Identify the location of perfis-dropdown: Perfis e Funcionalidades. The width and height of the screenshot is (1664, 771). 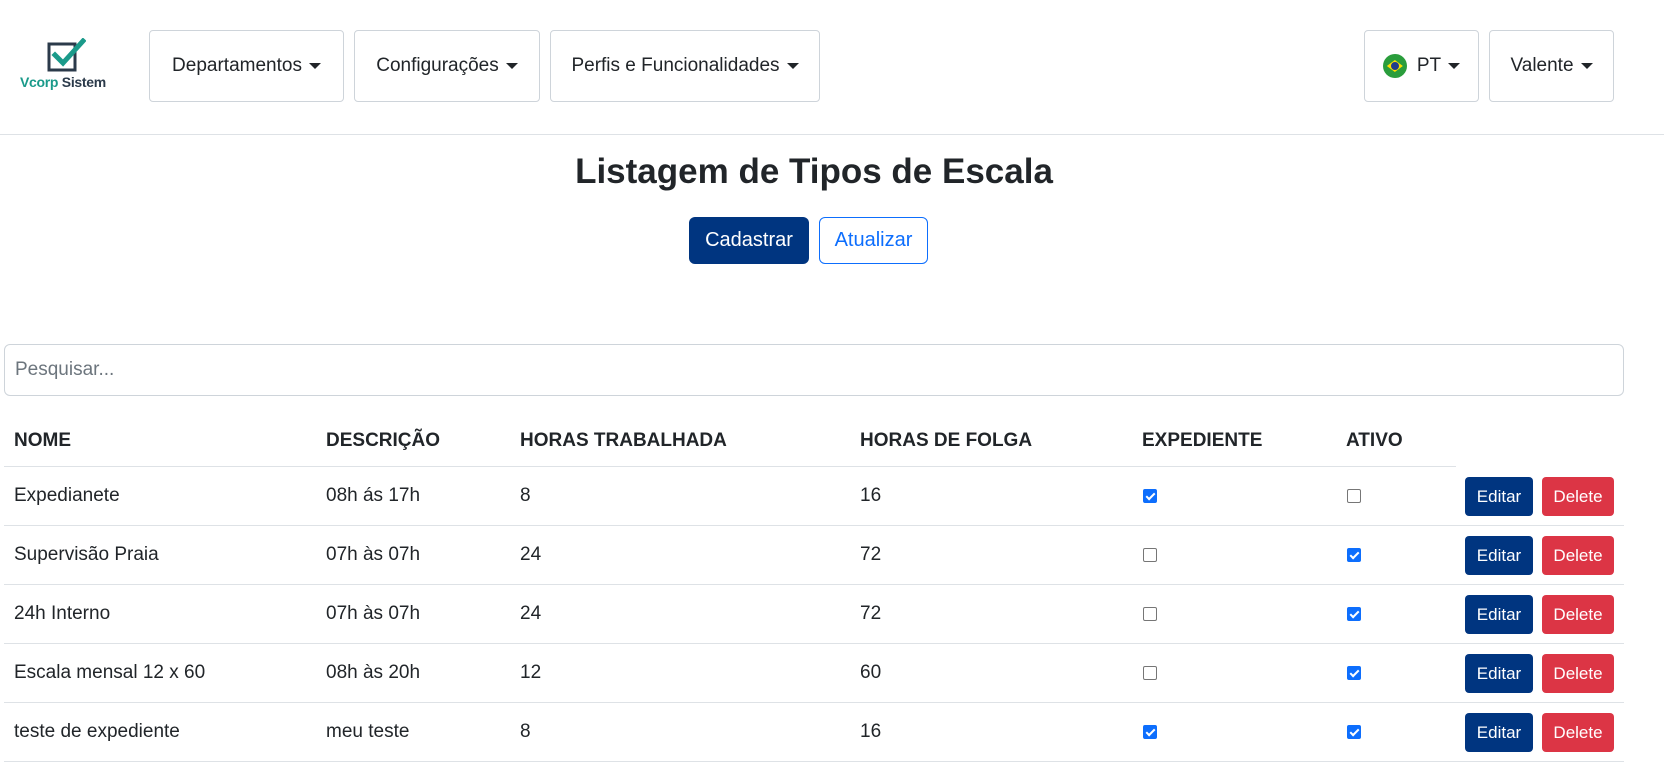
(685, 66).